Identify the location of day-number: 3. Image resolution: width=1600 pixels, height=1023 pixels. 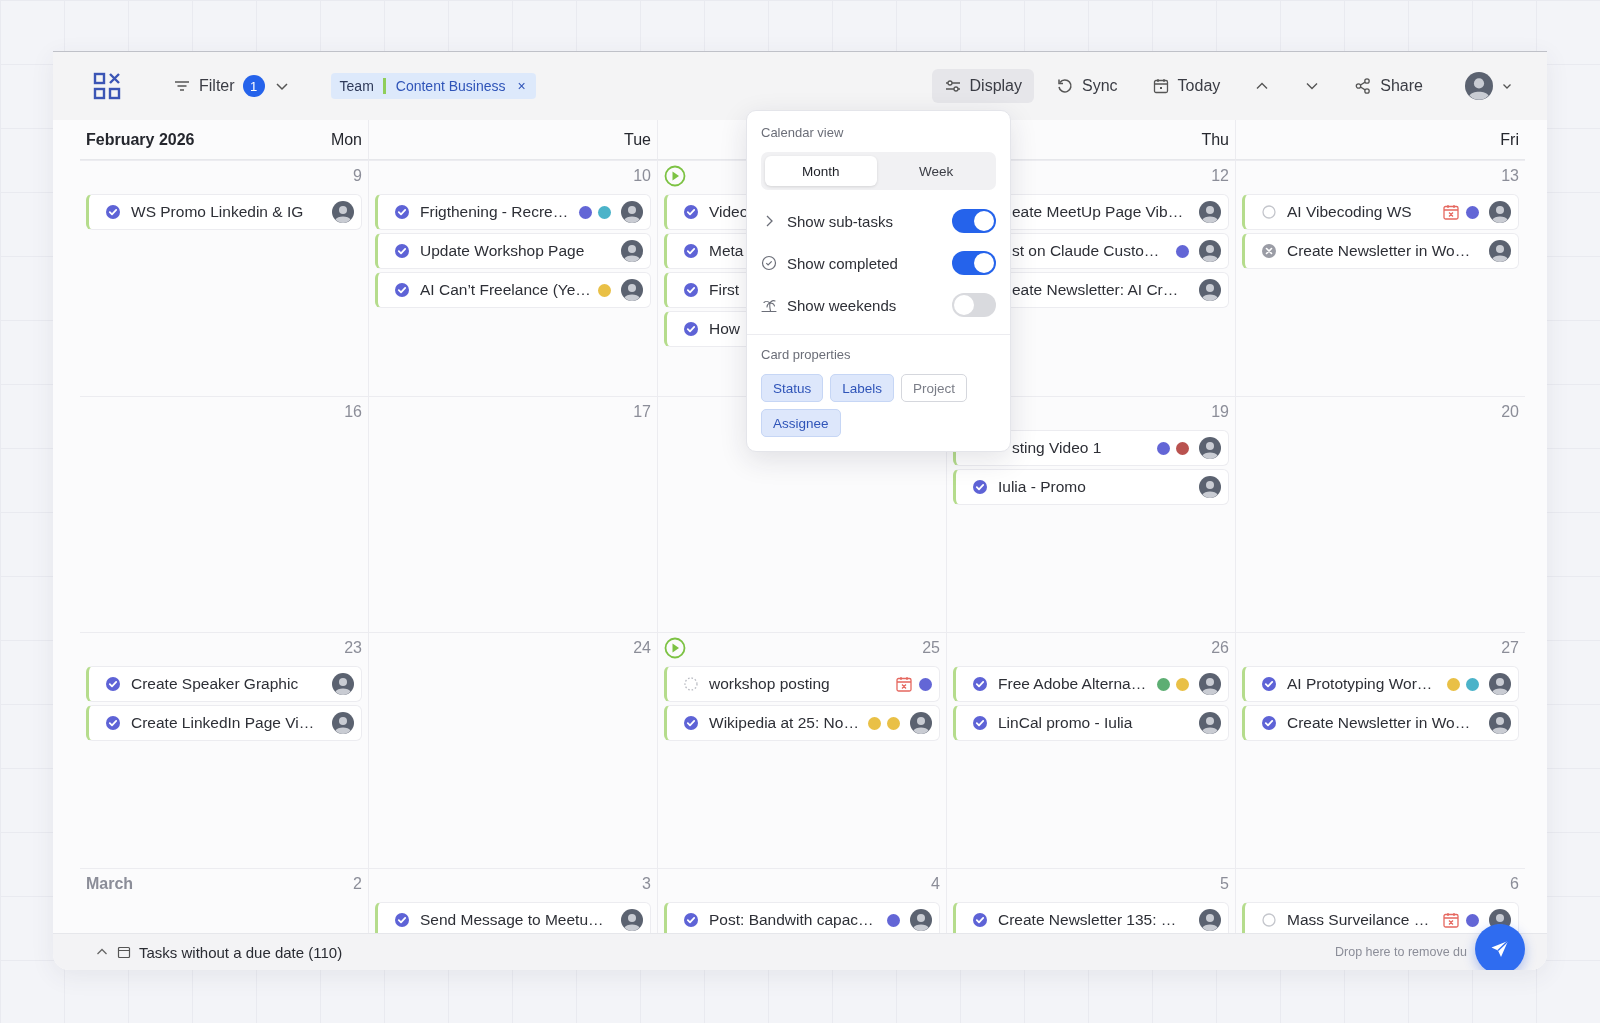
(646, 884).